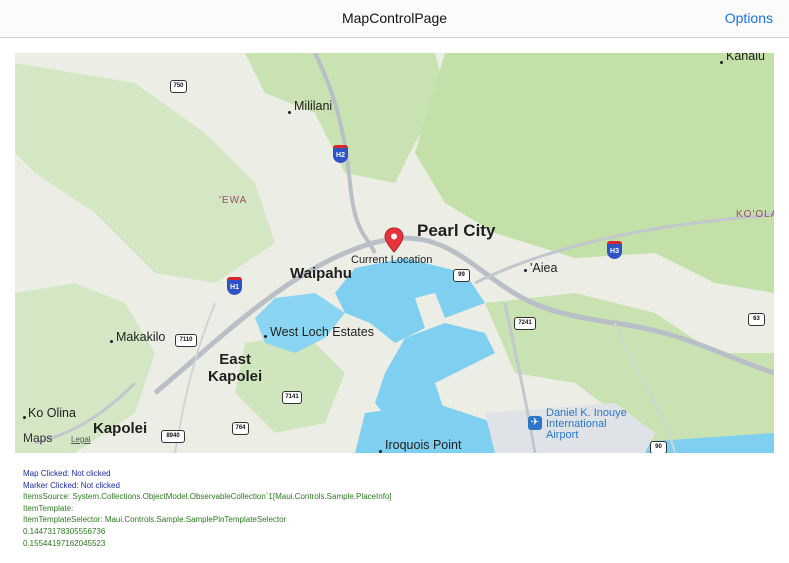 The width and height of the screenshot is (789, 563). What do you see at coordinates (235, 368) in the screenshot?
I see `label-east-kapolei: East Kapolei` at bounding box center [235, 368].